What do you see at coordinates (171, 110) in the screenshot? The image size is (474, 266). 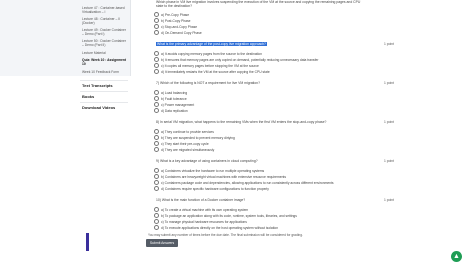 I see `answer-option: d) Data replication` at bounding box center [171, 110].